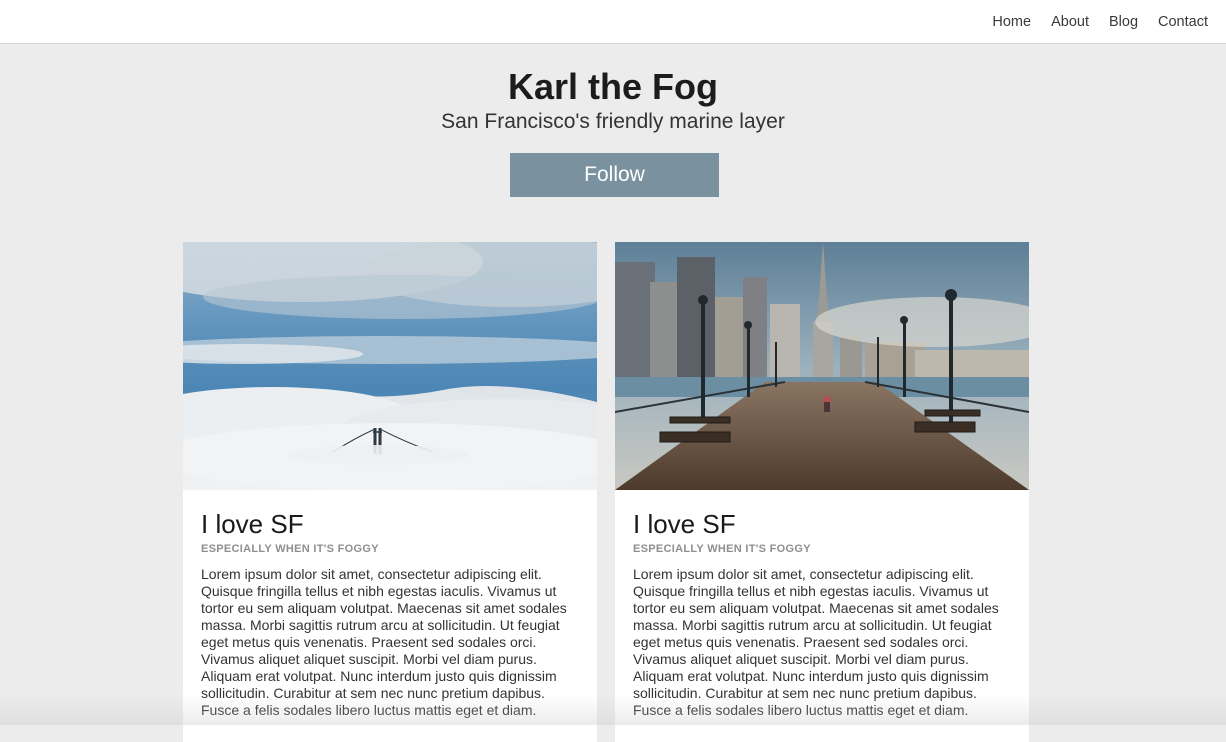 The height and width of the screenshot is (742, 1226). What do you see at coordinates (1070, 22) in the screenshot?
I see `nav-item-about: About` at bounding box center [1070, 22].